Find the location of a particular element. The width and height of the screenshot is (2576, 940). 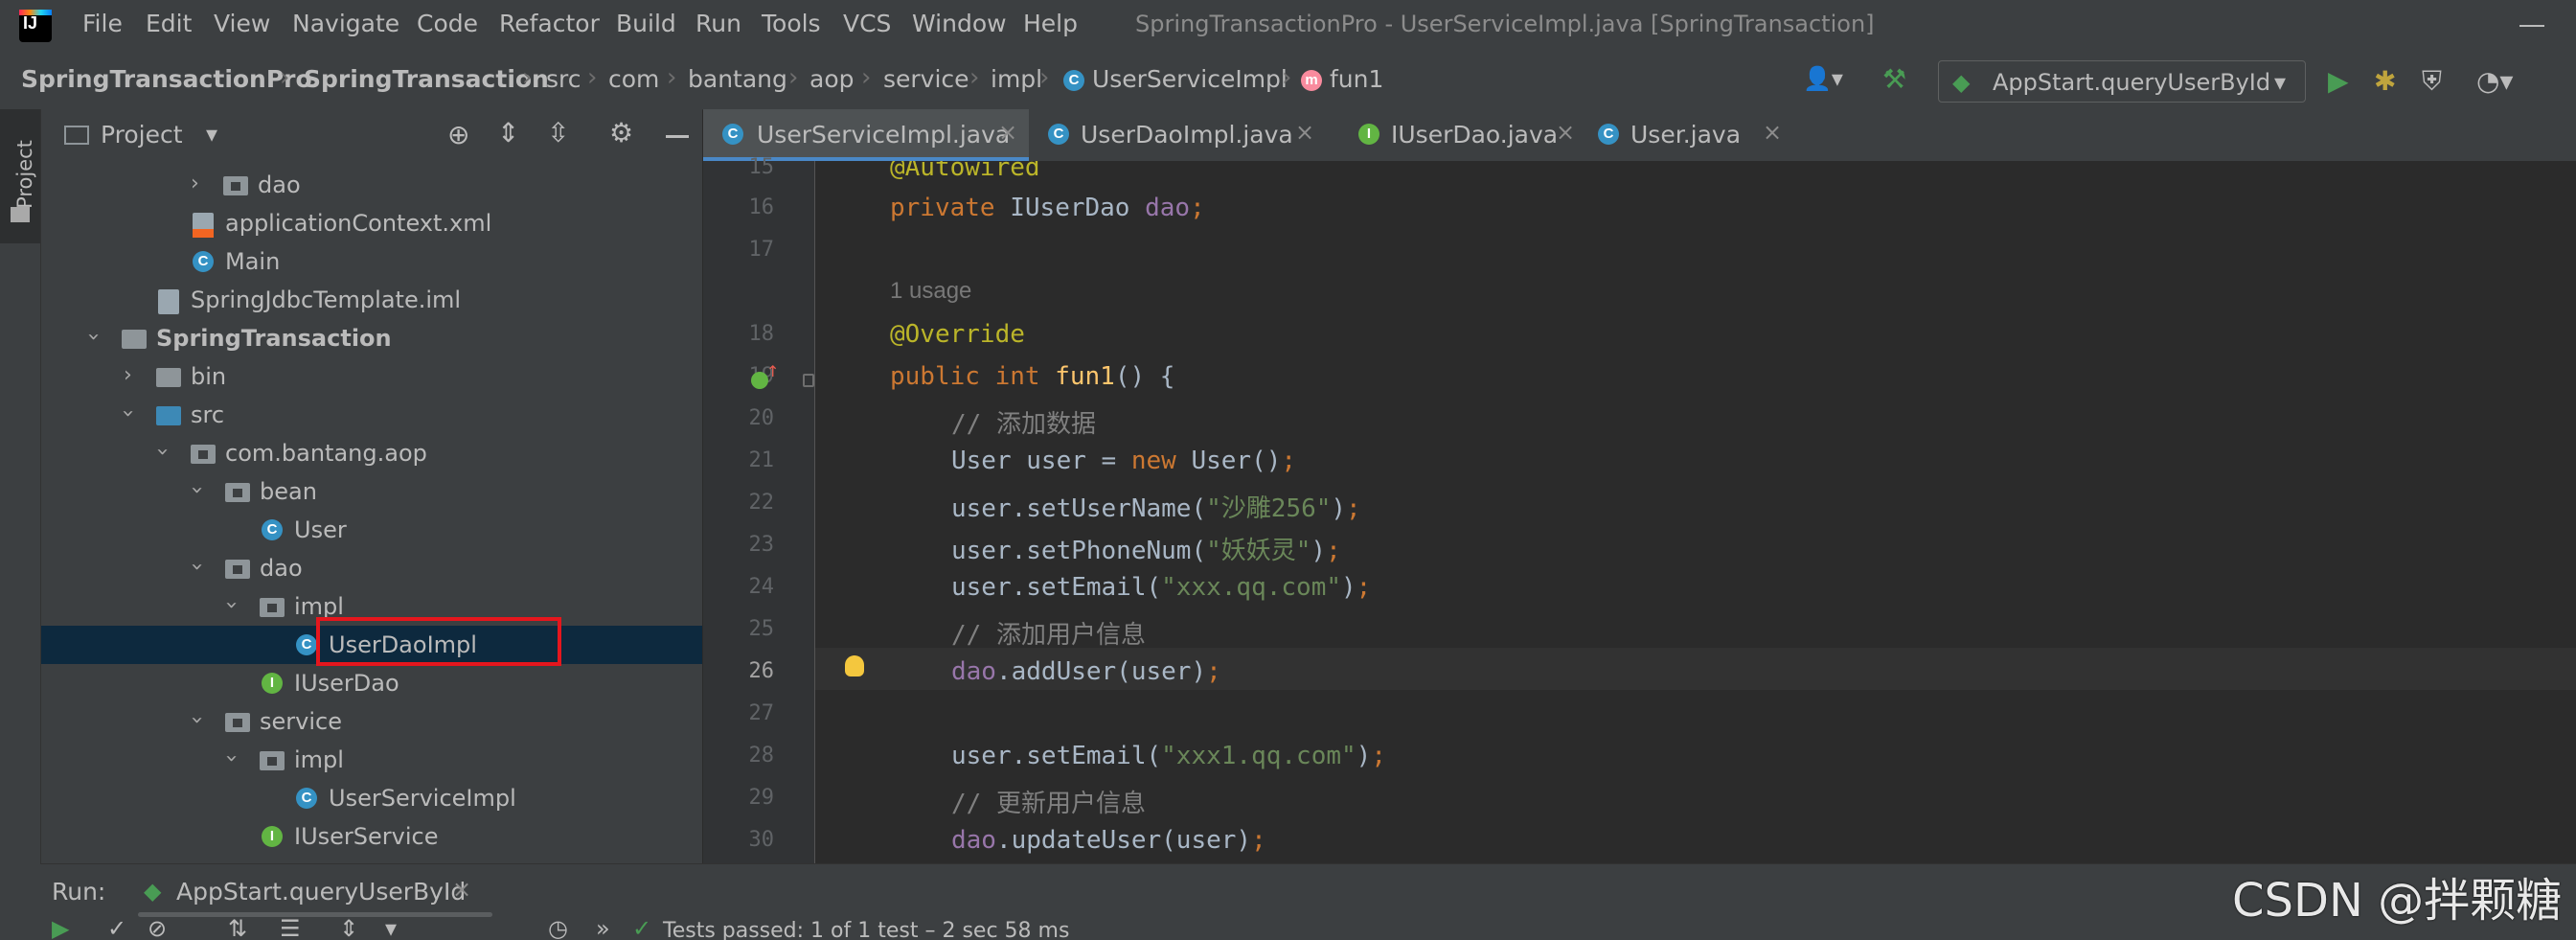

build-hammer-icon: ⚒ is located at coordinates (1894, 79).